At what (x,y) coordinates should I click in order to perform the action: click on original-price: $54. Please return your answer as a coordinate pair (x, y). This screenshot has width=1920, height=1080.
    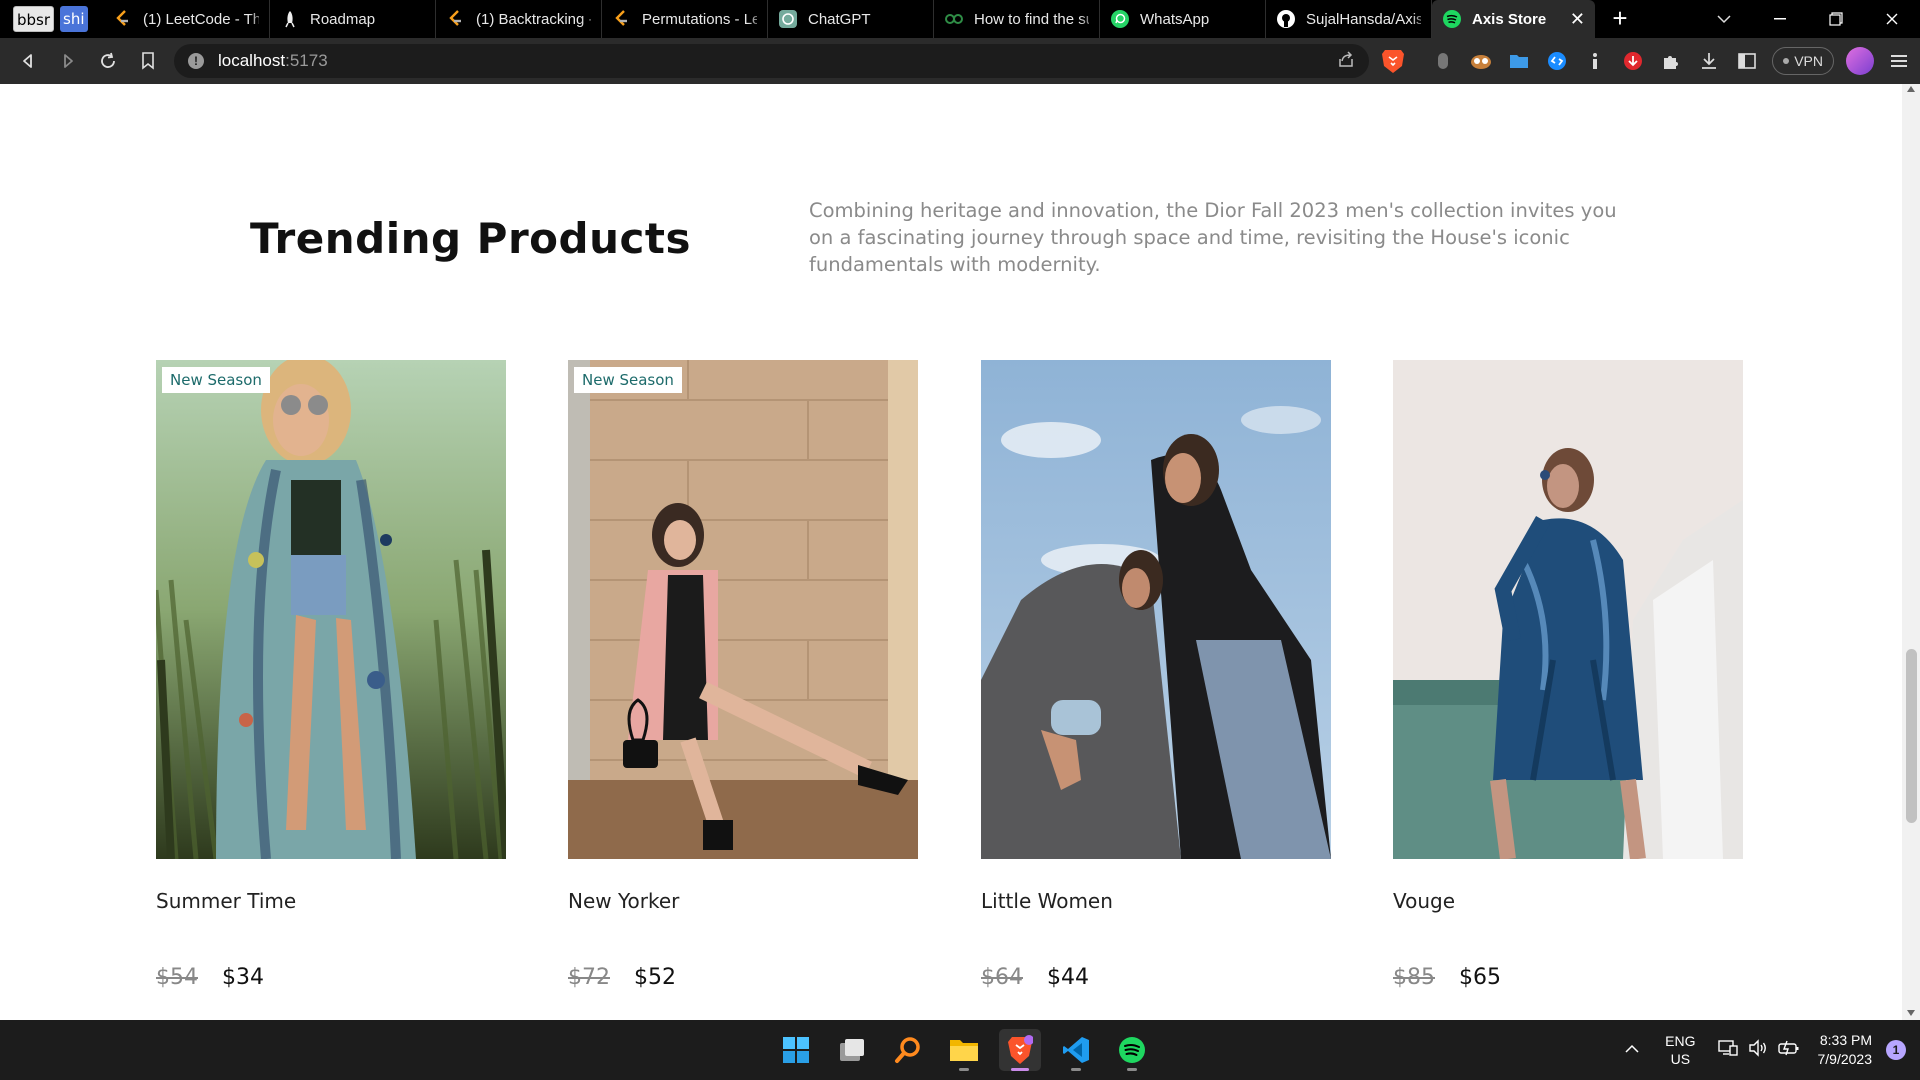
    Looking at the image, I should click on (177, 977).